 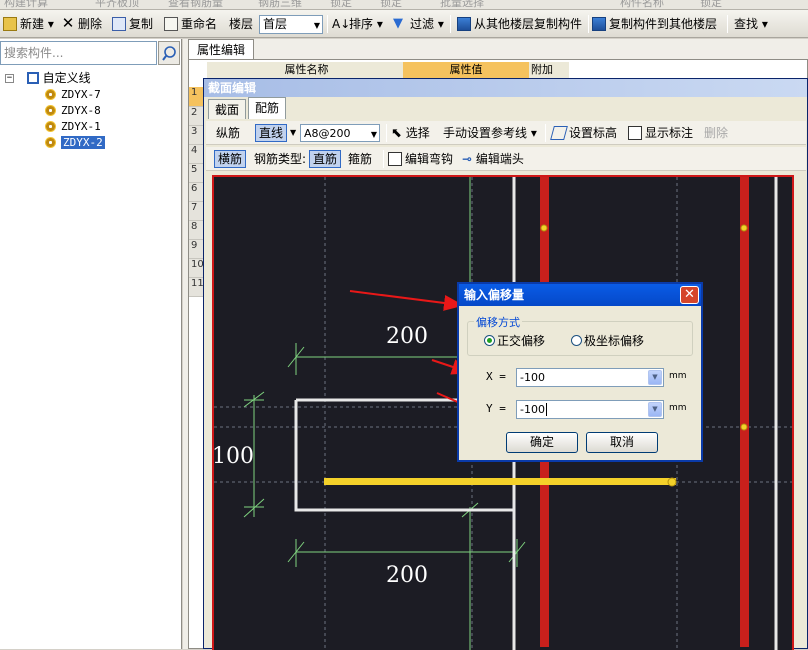 What do you see at coordinates (307, 70) in the screenshot?
I see `col-name-header: 属性名称` at bounding box center [307, 70].